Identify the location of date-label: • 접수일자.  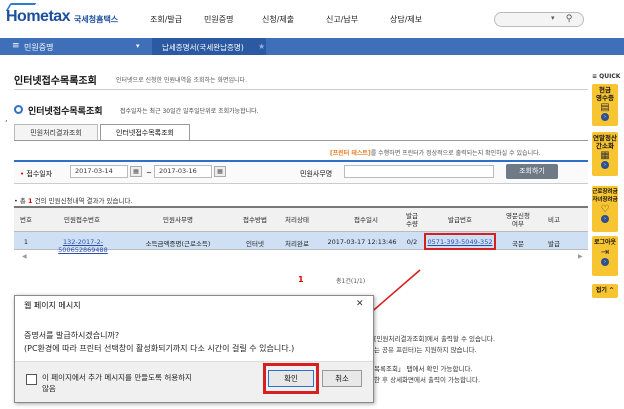
(36, 174).